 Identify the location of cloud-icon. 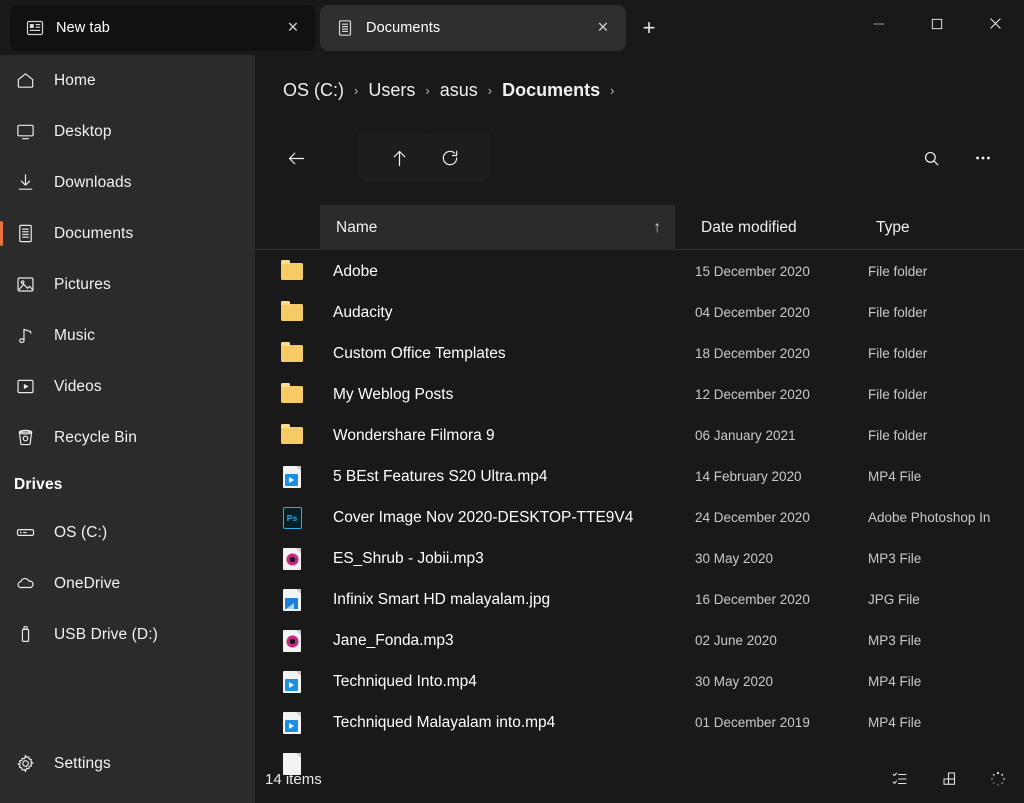
(25, 584).